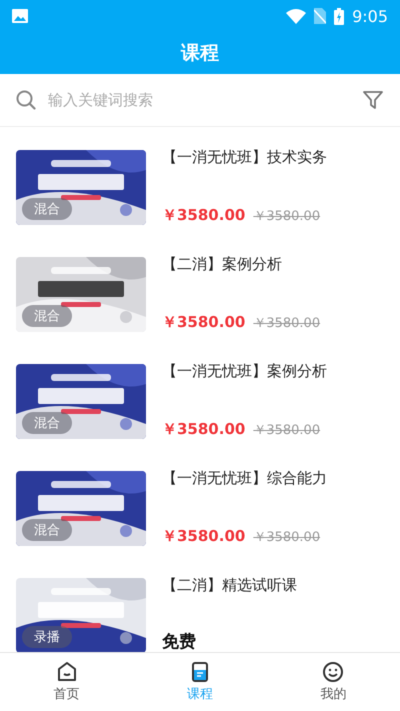 The height and width of the screenshot is (711, 400). Describe the element at coordinates (20, 16) in the screenshot. I see `image-icon` at that location.